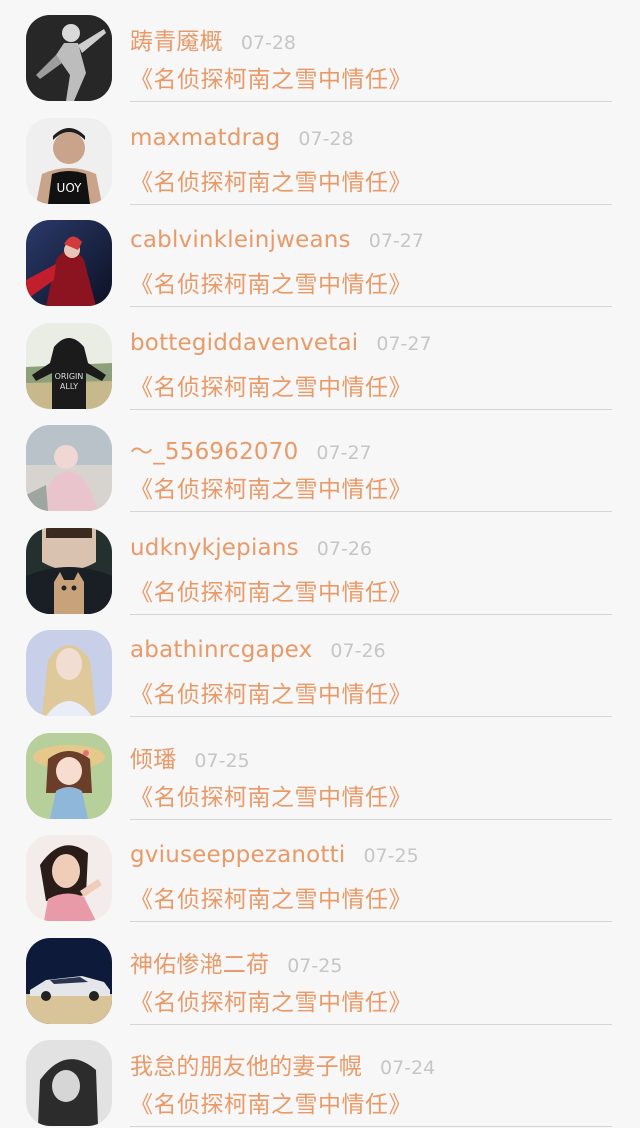 The image size is (640, 1128). I want to click on user-name: 踌青魇概, so click(176, 39).